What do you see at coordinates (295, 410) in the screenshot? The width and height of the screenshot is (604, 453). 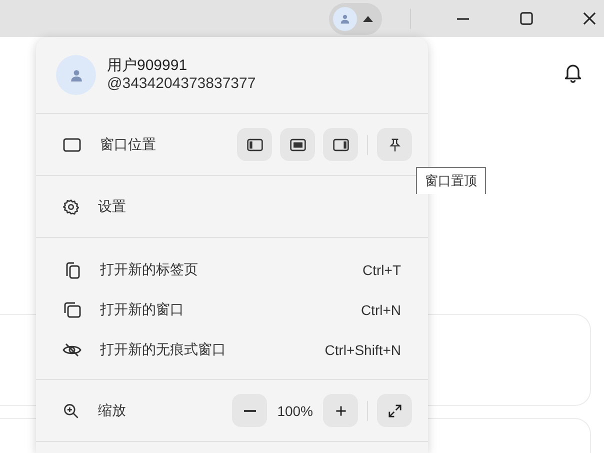 I see `zoom-value: 100%` at bounding box center [295, 410].